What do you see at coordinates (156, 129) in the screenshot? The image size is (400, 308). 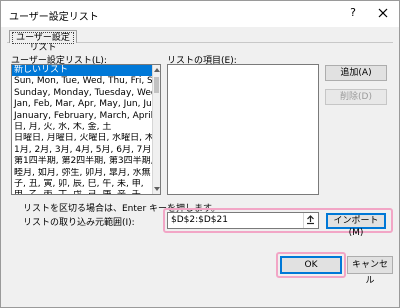 I see `vertical-scrollbar` at bounding box center [156, 129].